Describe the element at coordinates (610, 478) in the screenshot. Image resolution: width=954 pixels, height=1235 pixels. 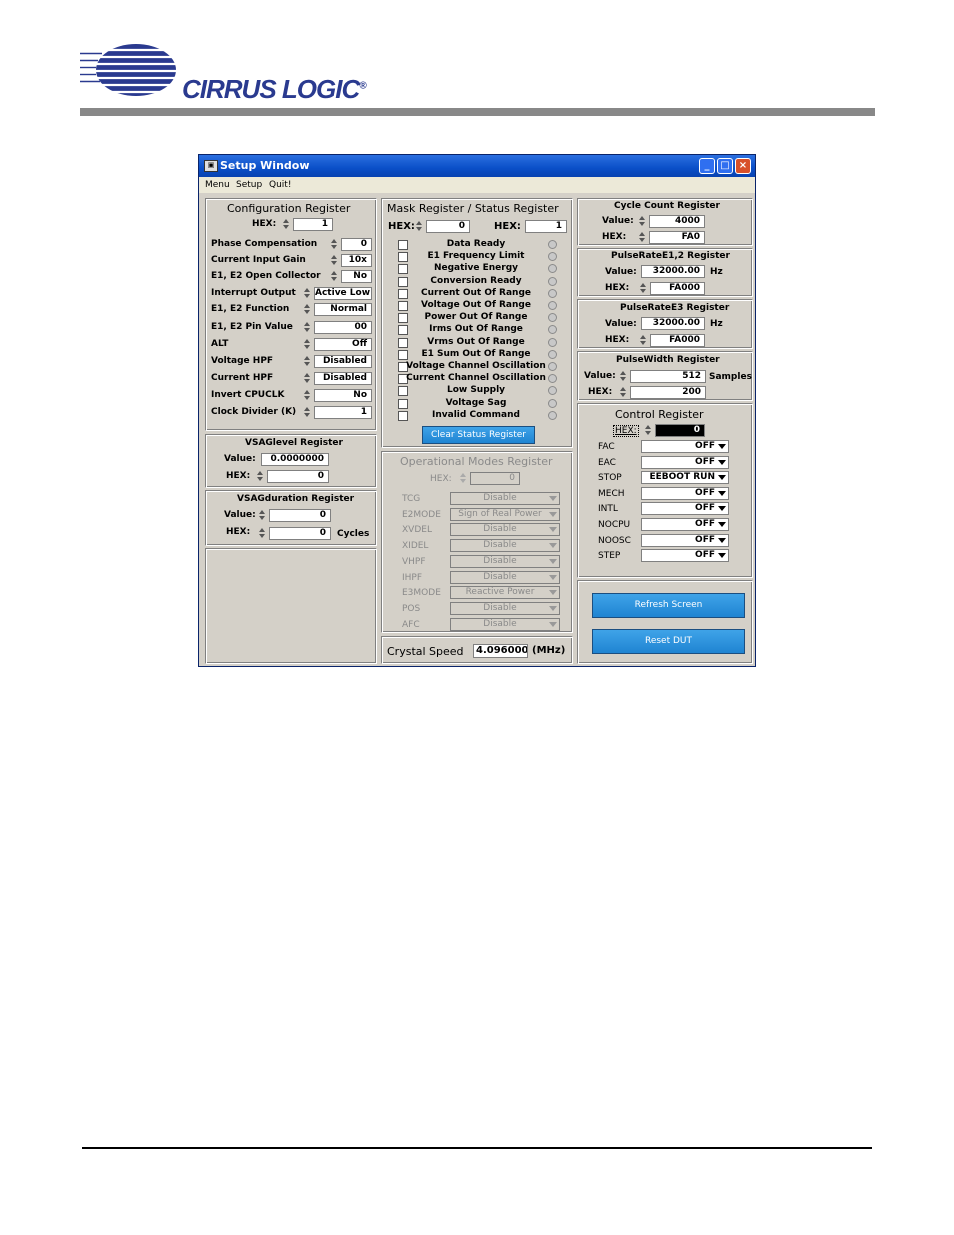
I see `control-label: STOP` at that location.